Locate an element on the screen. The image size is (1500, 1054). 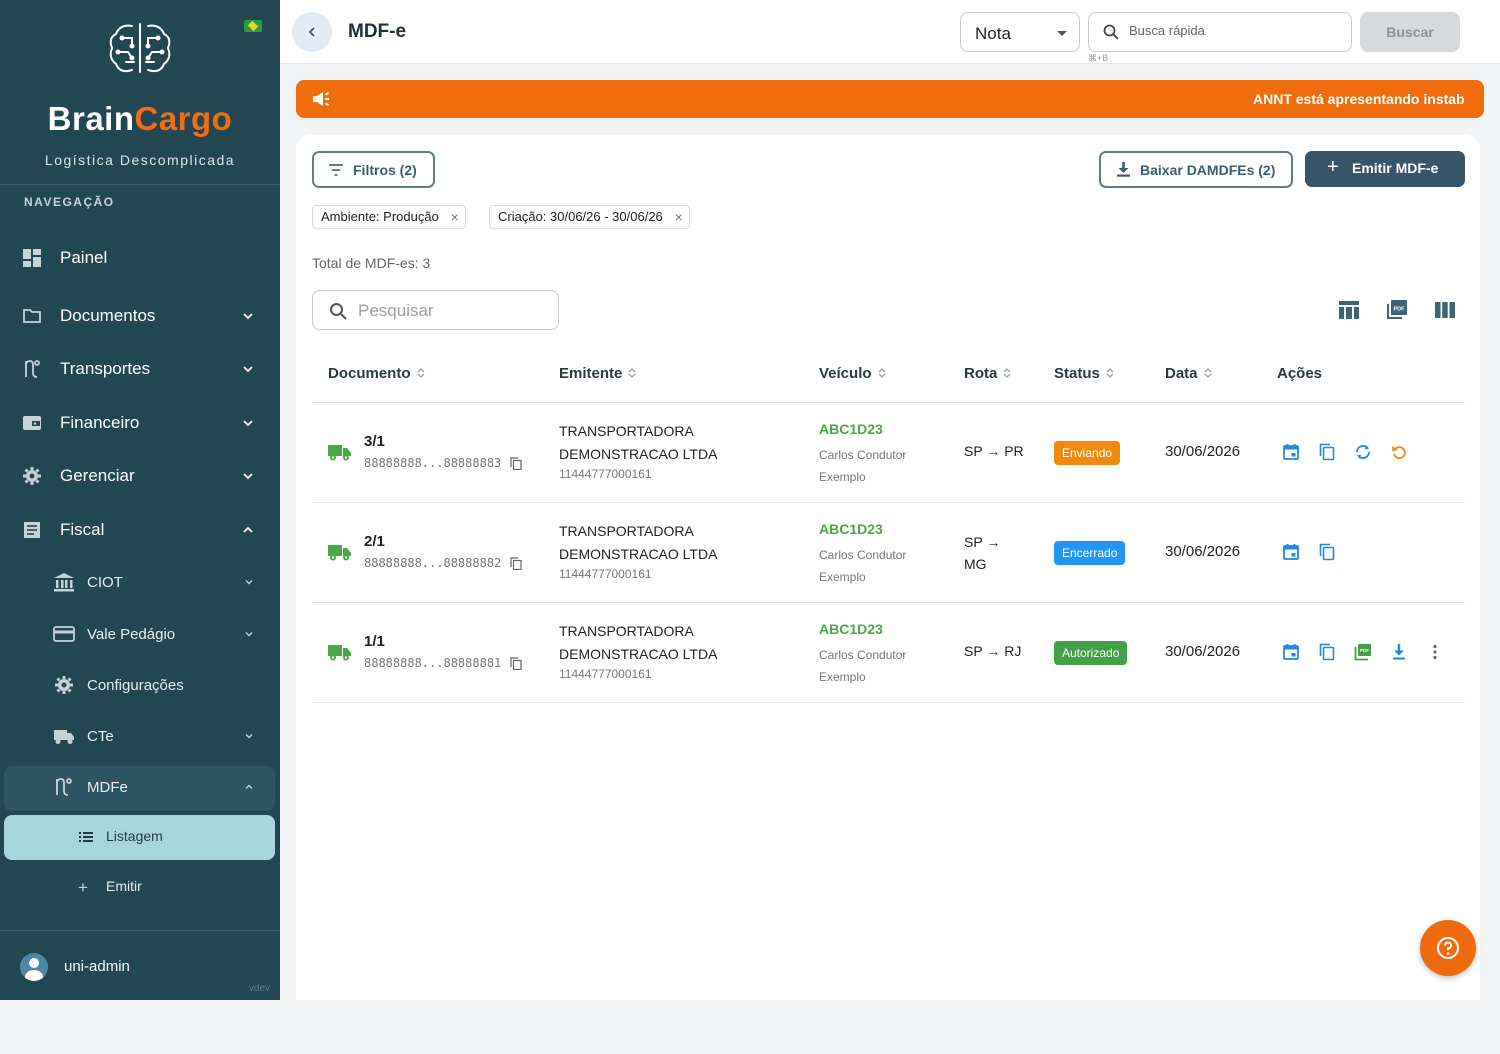
more-vertical-icon is located at coordinates (1435, 652).